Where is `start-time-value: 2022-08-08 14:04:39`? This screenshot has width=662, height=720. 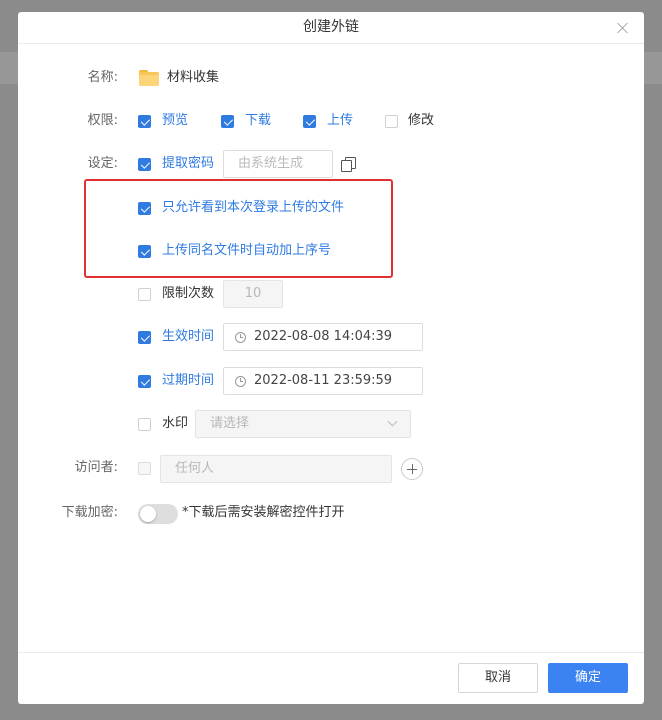
start-time-value: 2022-08-08 14:04:39 is located at coordinates (323, 336).